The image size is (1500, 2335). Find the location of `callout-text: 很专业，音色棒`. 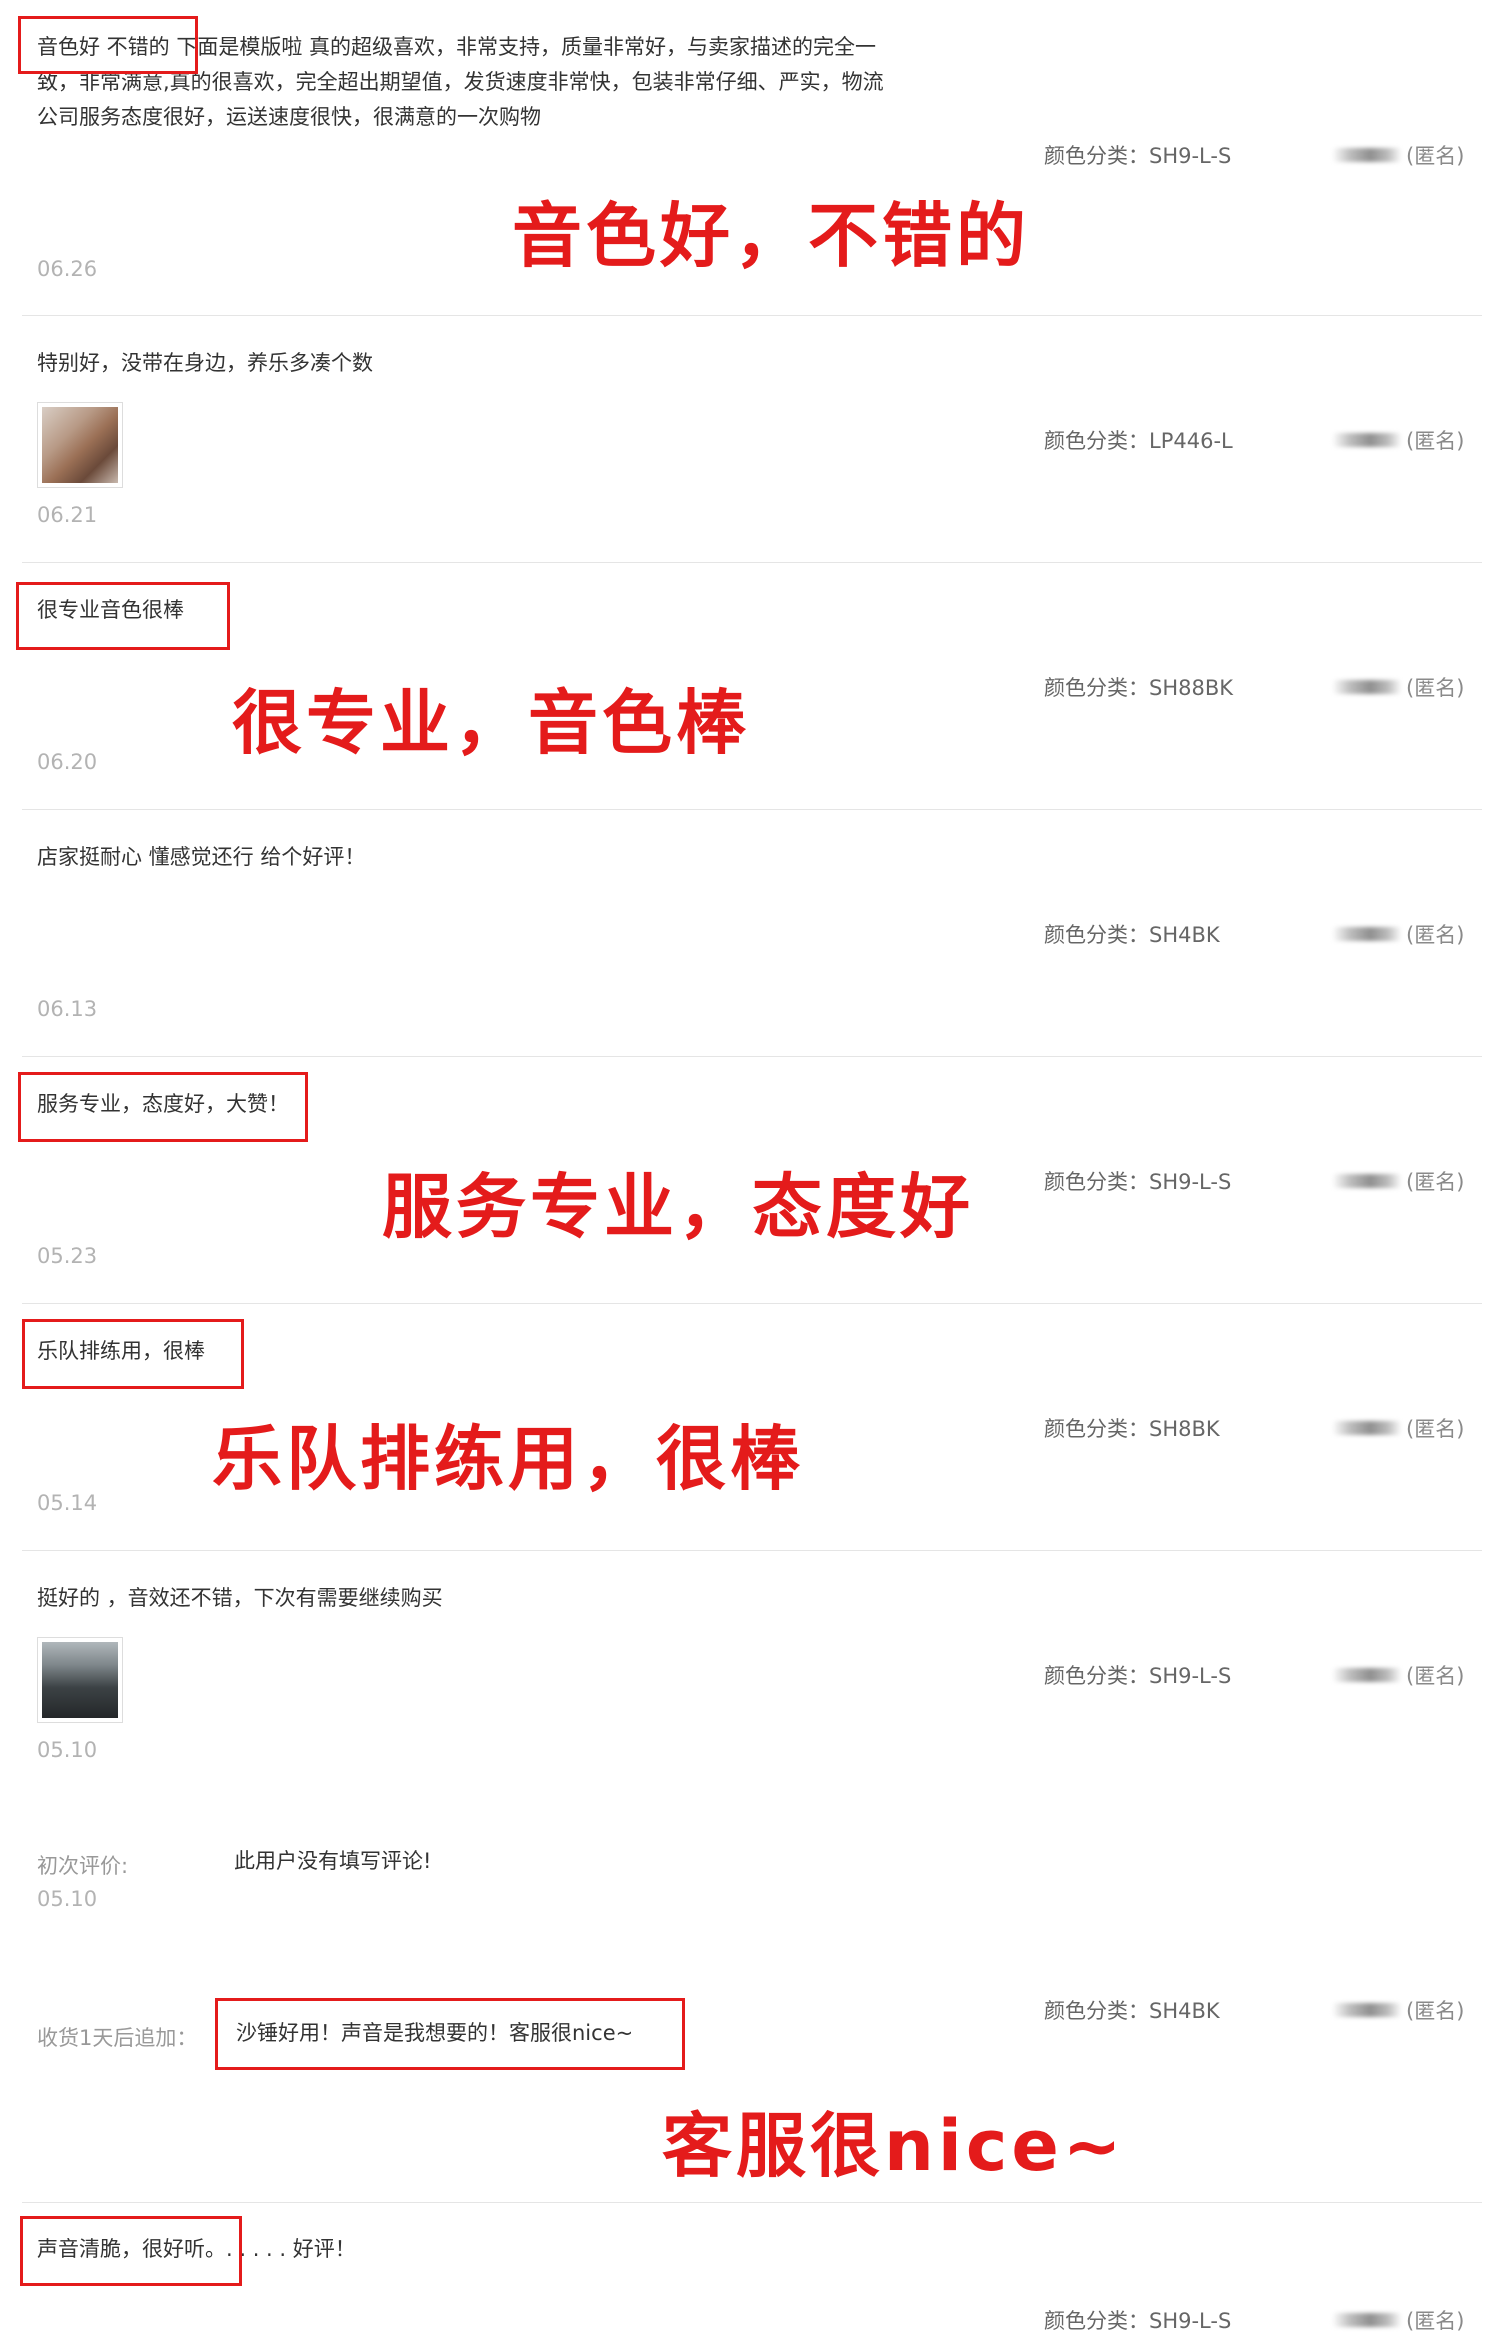

callout-text: 很专业，音色棒 is located at coordinates (491, 723).